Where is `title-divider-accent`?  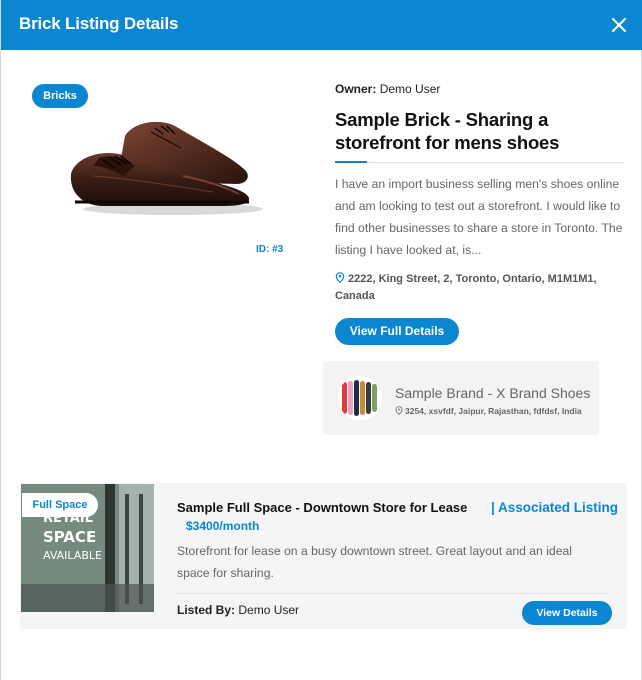
title-divider-accent is located at coordinates (351, 162).